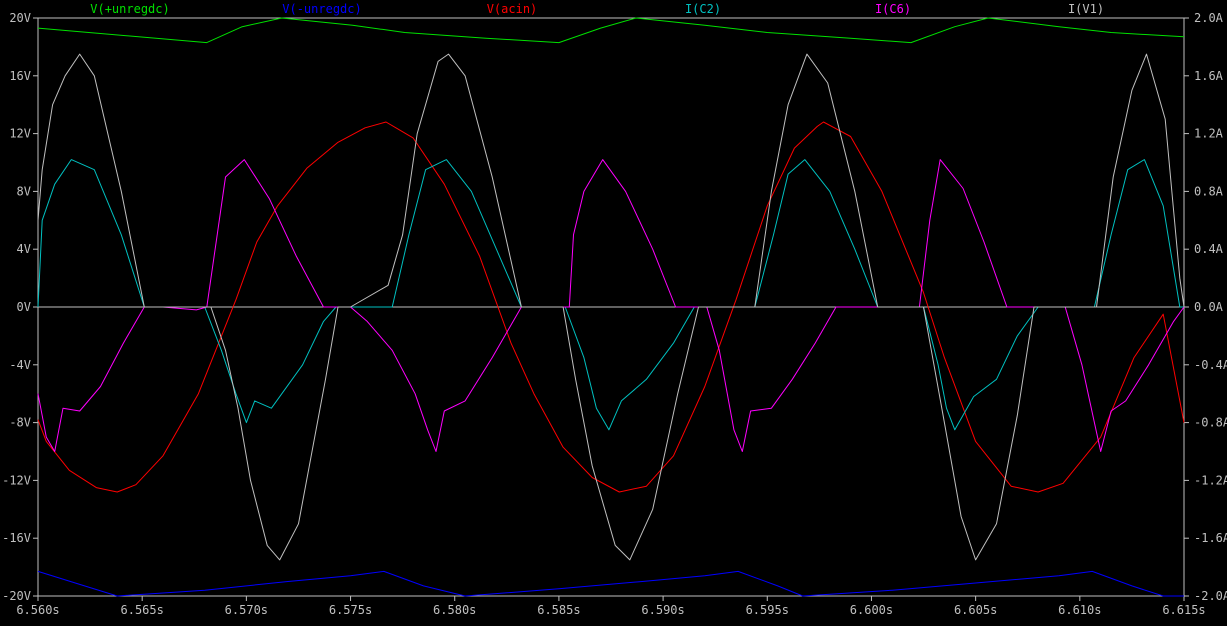  Describe the element at coordinates (1209, 249) in the screenshot. I see `right-tick-label: 0.4A` at that location.